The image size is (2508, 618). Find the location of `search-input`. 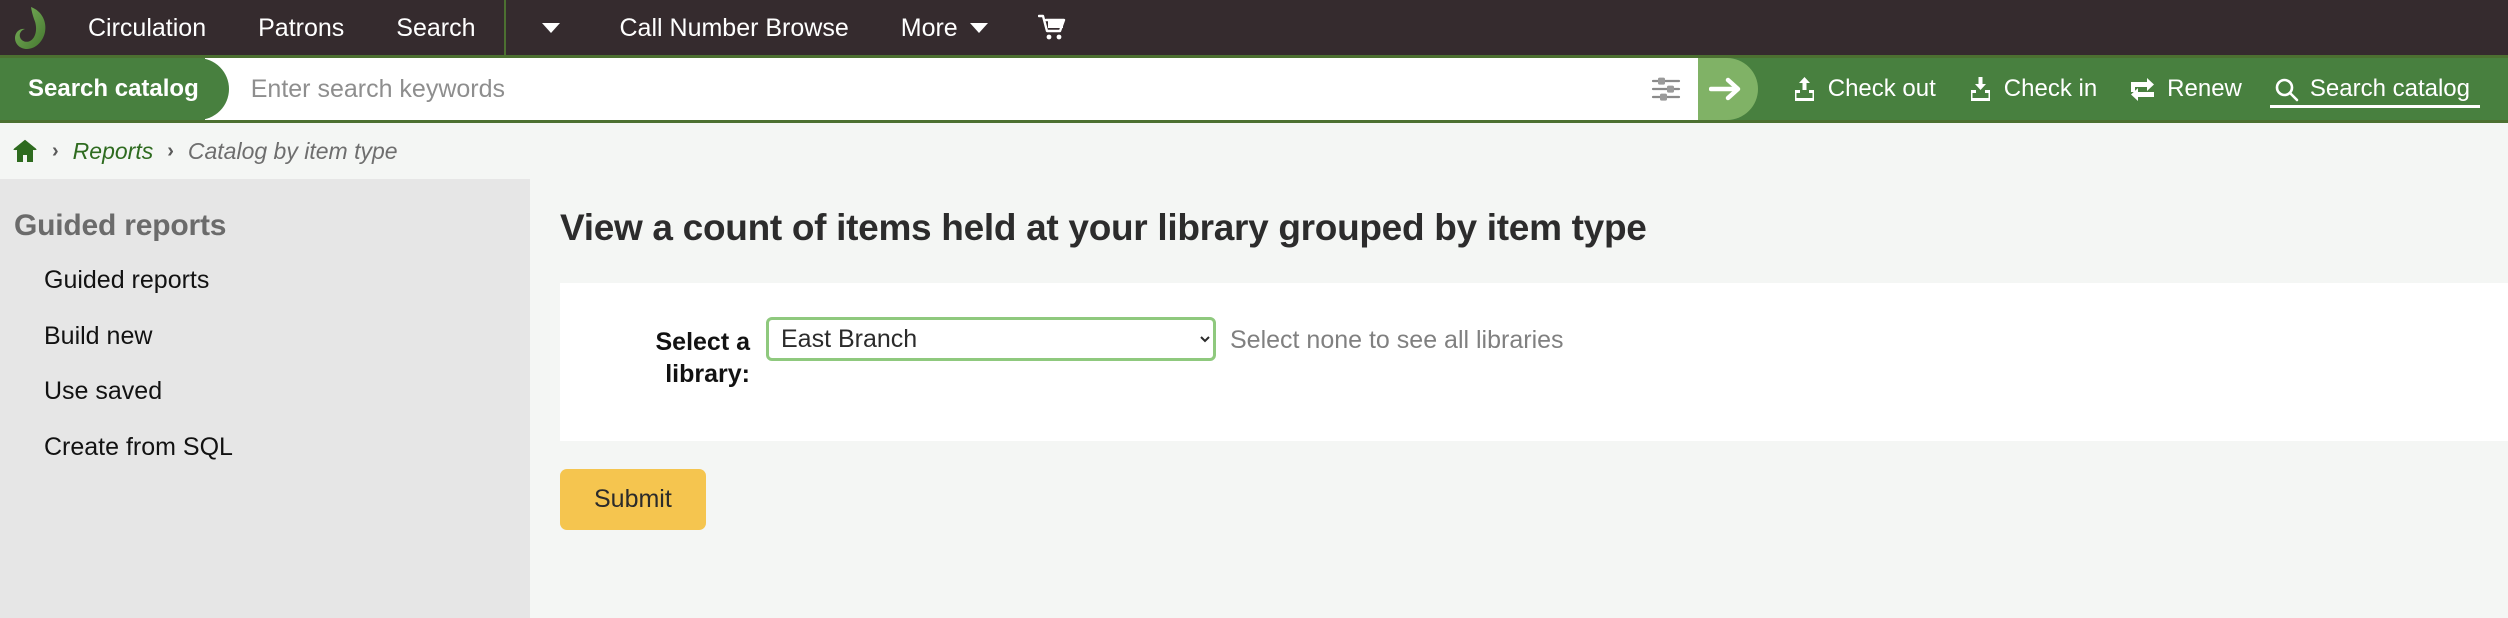

search-input is located at coordinates (942, 89).